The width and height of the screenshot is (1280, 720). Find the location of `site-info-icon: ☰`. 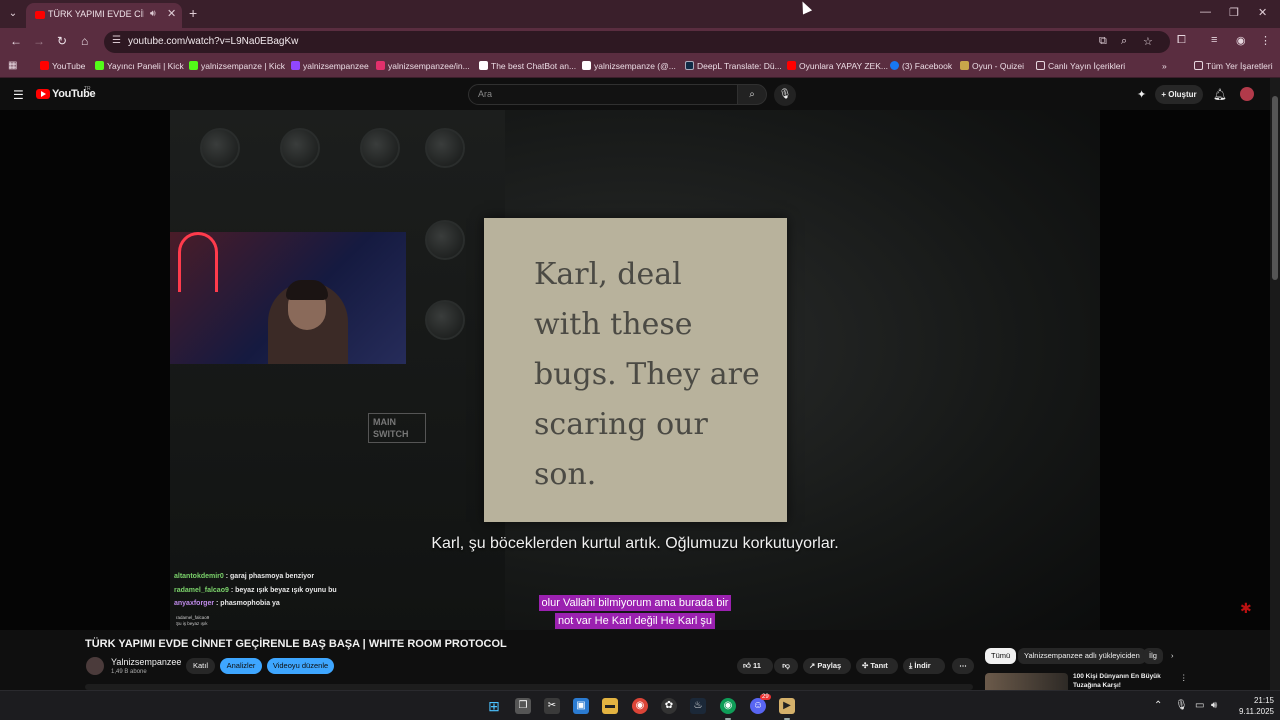

site-info-icon: ☰ is located at coordinates (116, 40).